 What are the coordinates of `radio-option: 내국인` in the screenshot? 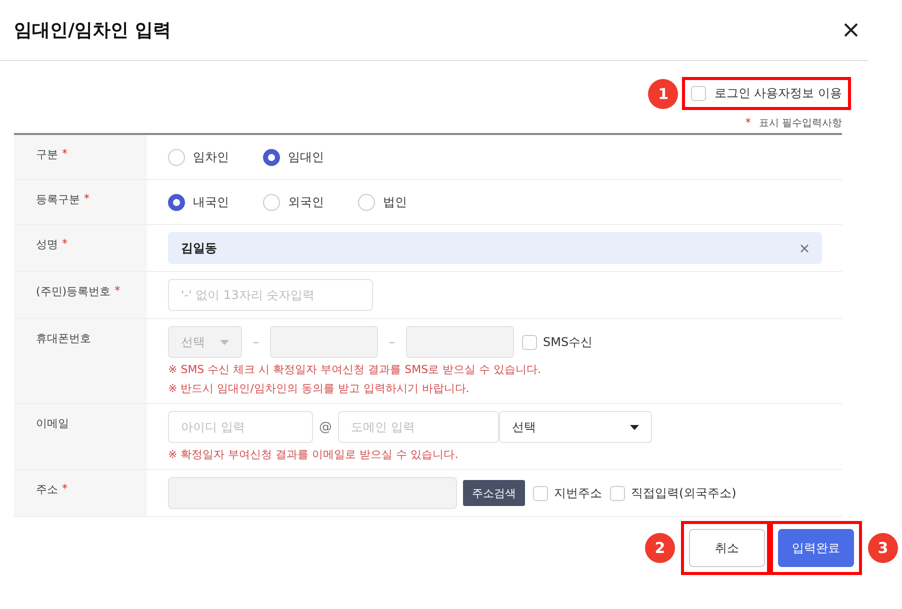 It's located at (198, 202).